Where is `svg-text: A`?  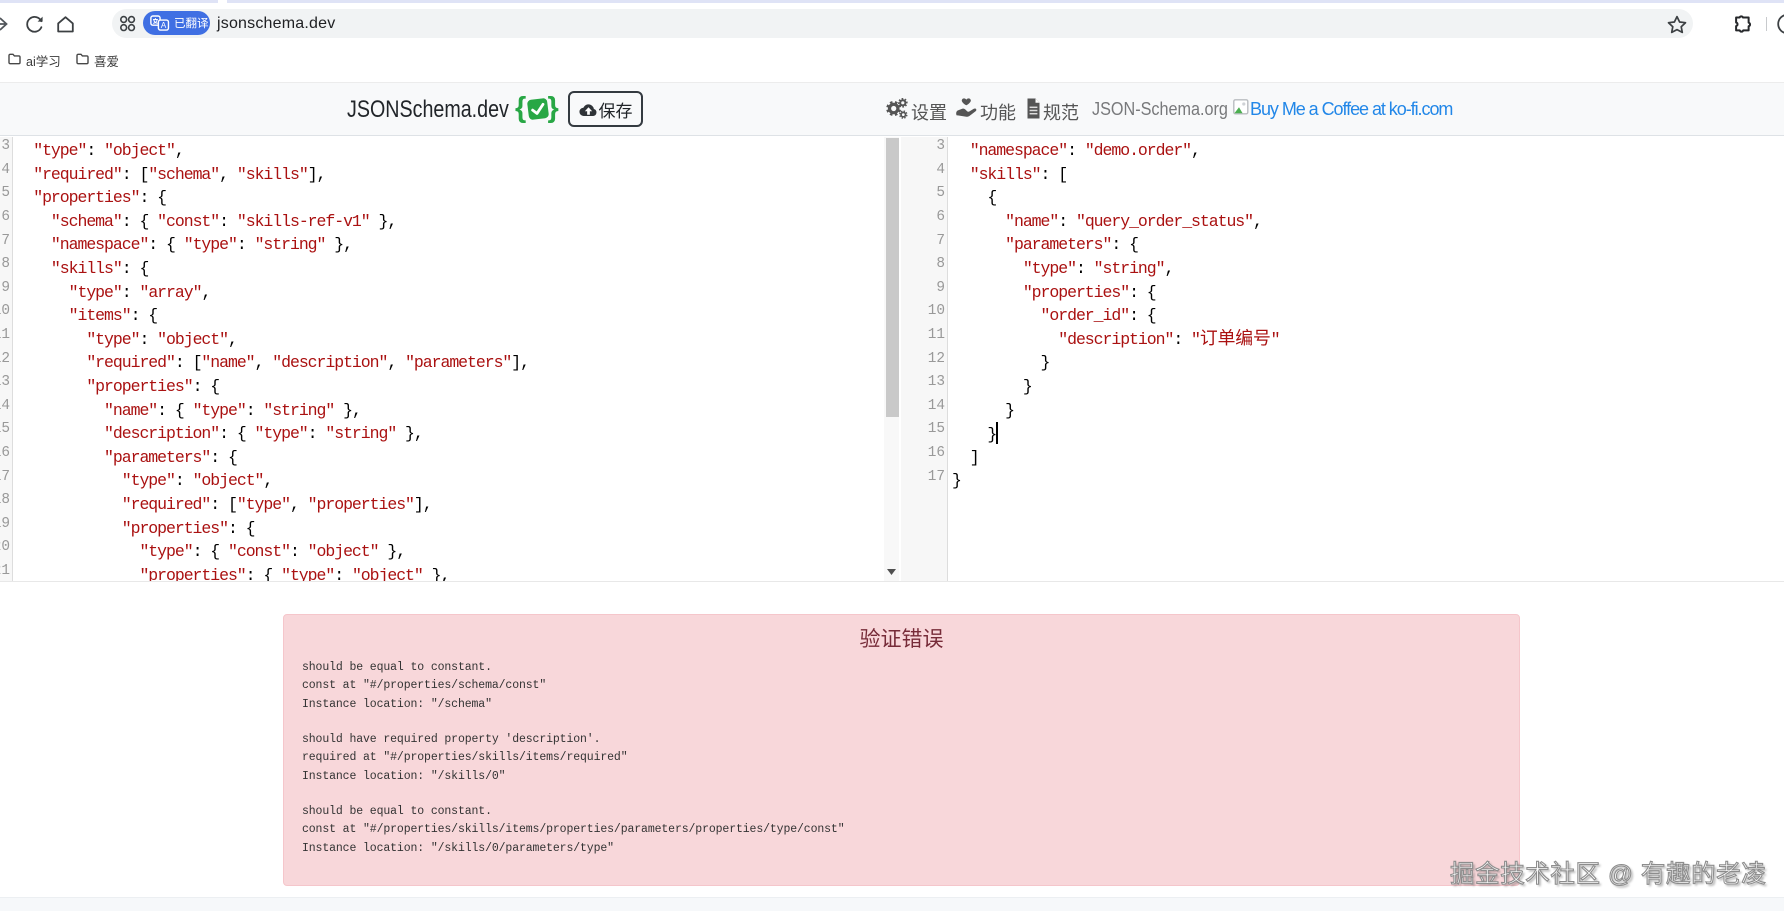
svg-text: A is located at coordinates (164, 25).